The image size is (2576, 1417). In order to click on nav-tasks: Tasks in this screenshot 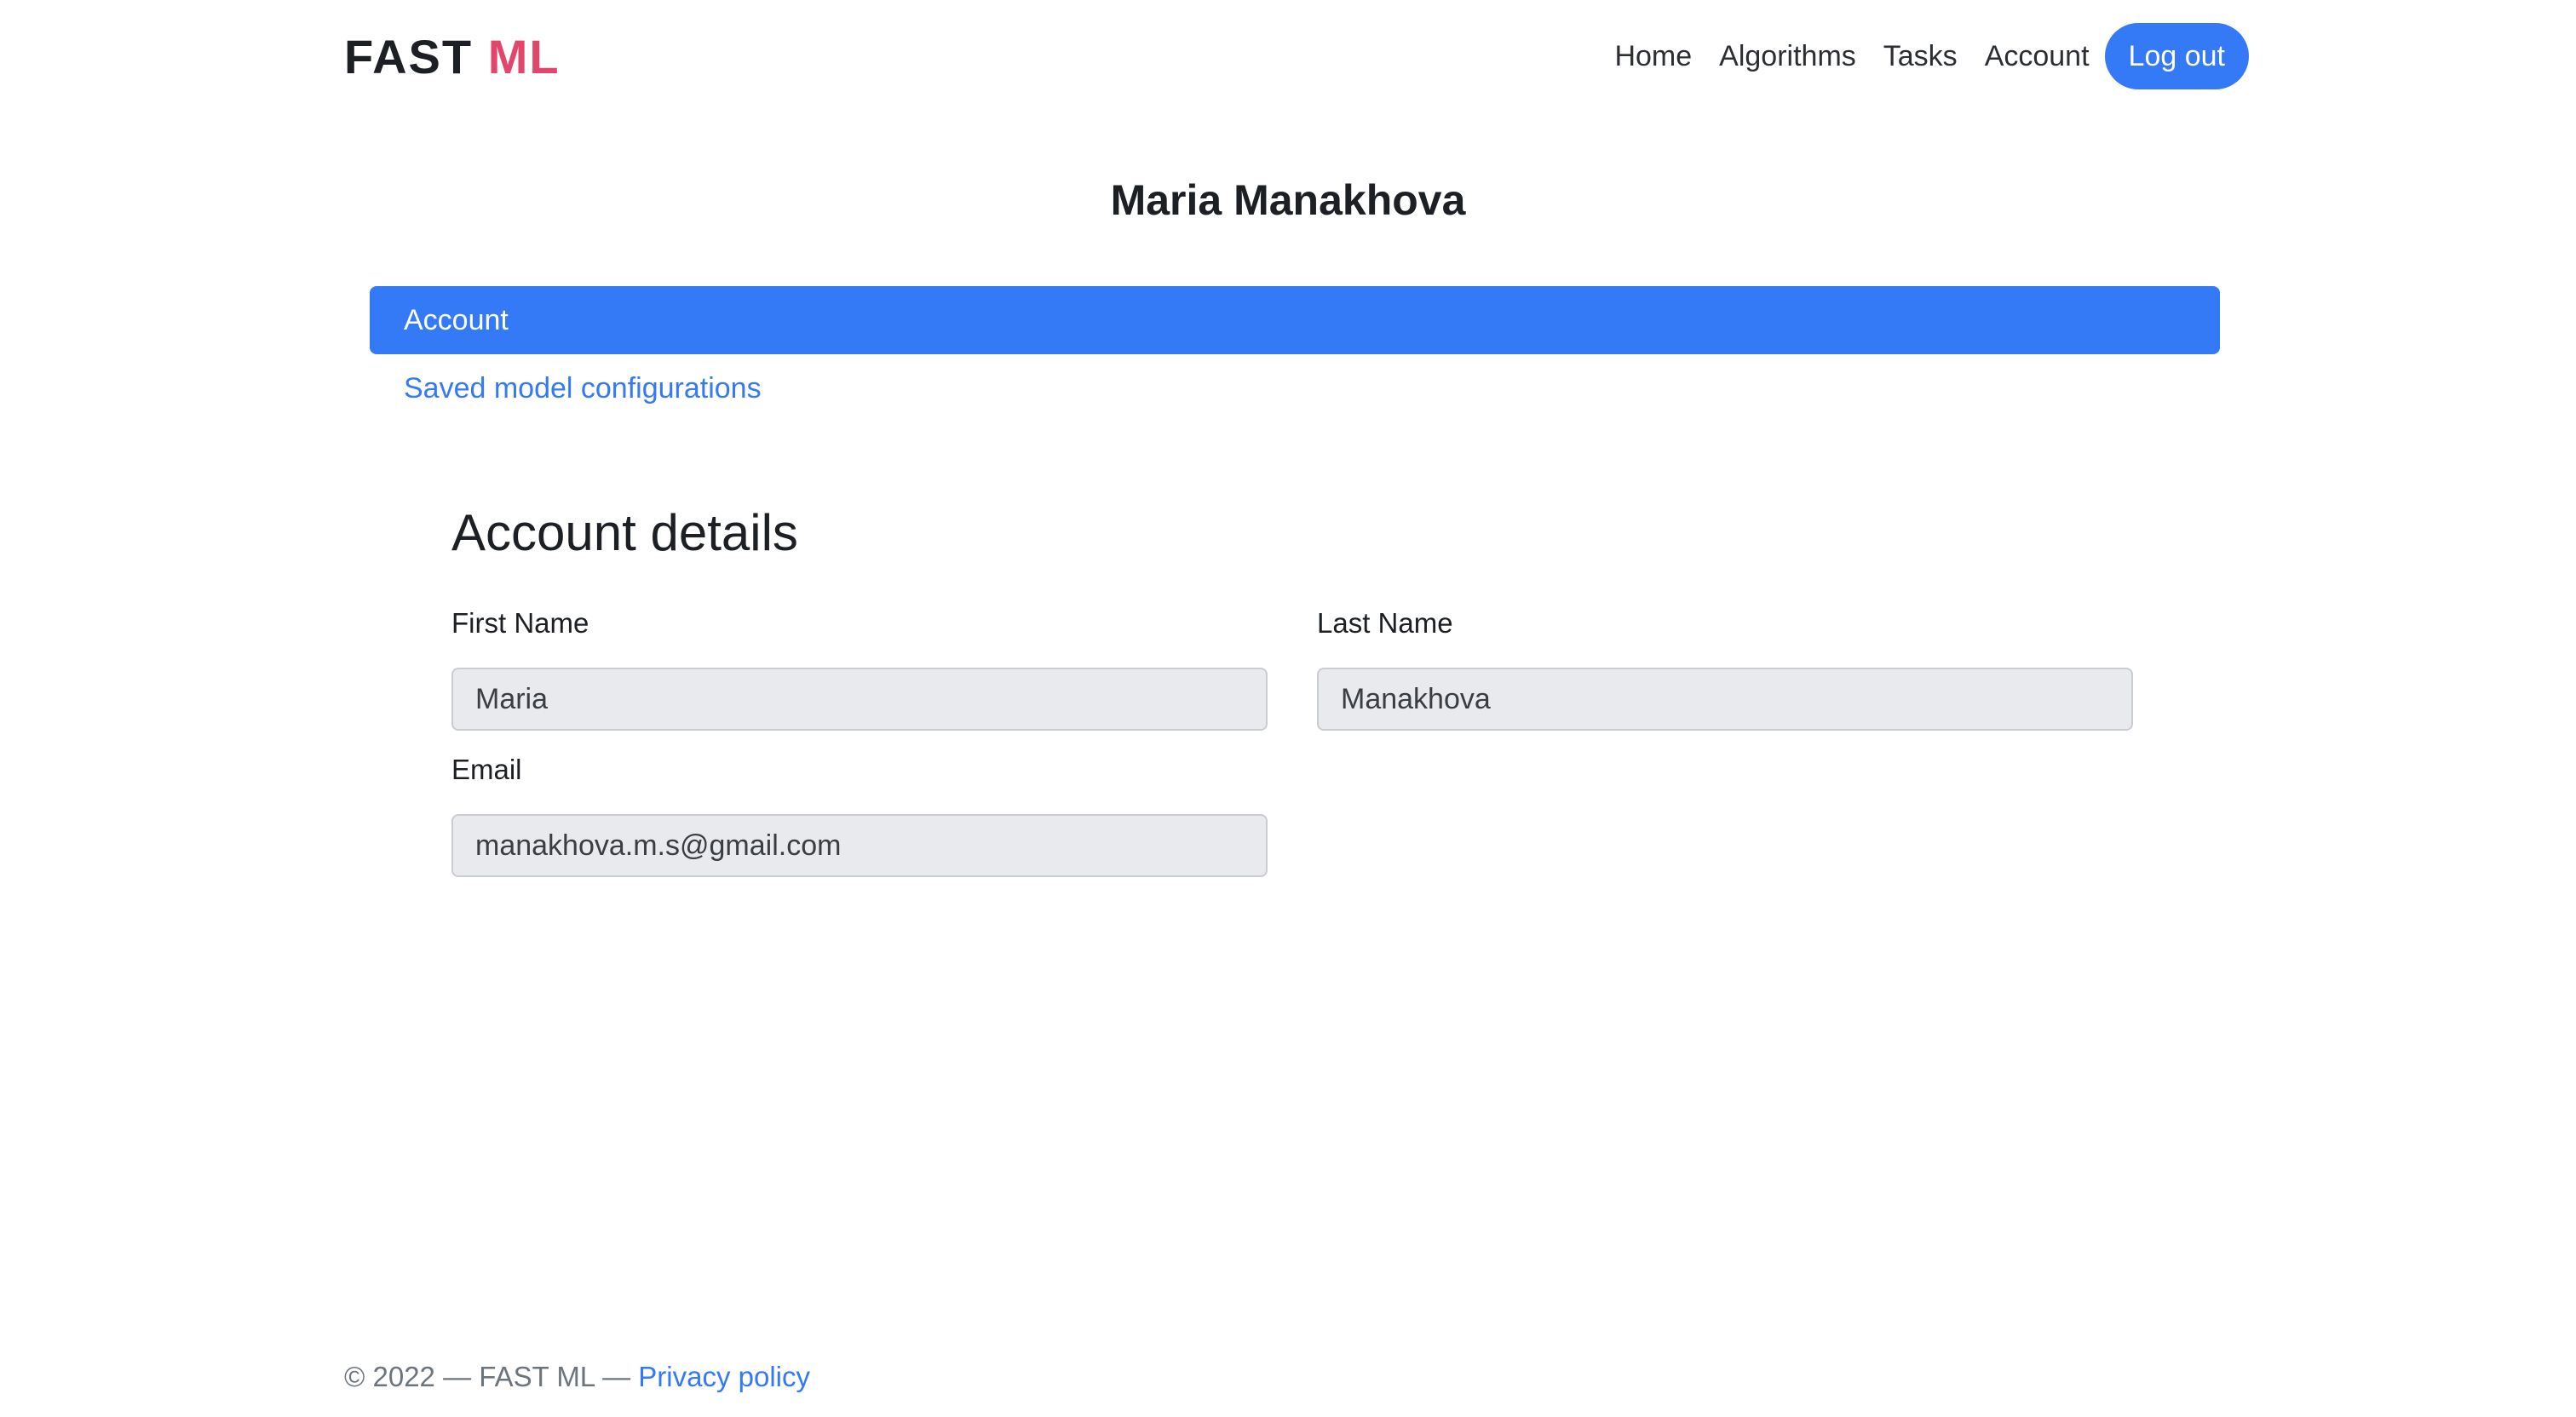, I will do `click(1920, 56)`.